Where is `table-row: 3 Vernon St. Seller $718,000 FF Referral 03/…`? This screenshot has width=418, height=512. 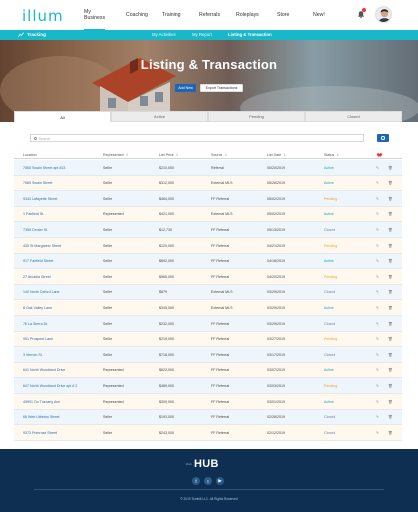
table-row: 3 Vernon St. Seller $718,000 FF Referral 03/… is located at coordinates (208, 355).